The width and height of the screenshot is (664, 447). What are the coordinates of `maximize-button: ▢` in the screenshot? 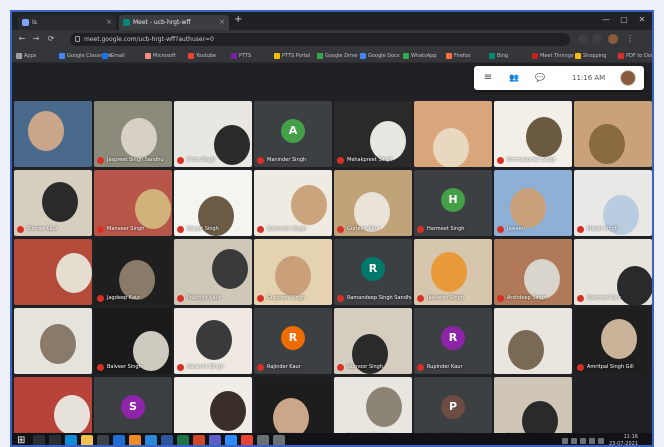 It's located at (624, 20).